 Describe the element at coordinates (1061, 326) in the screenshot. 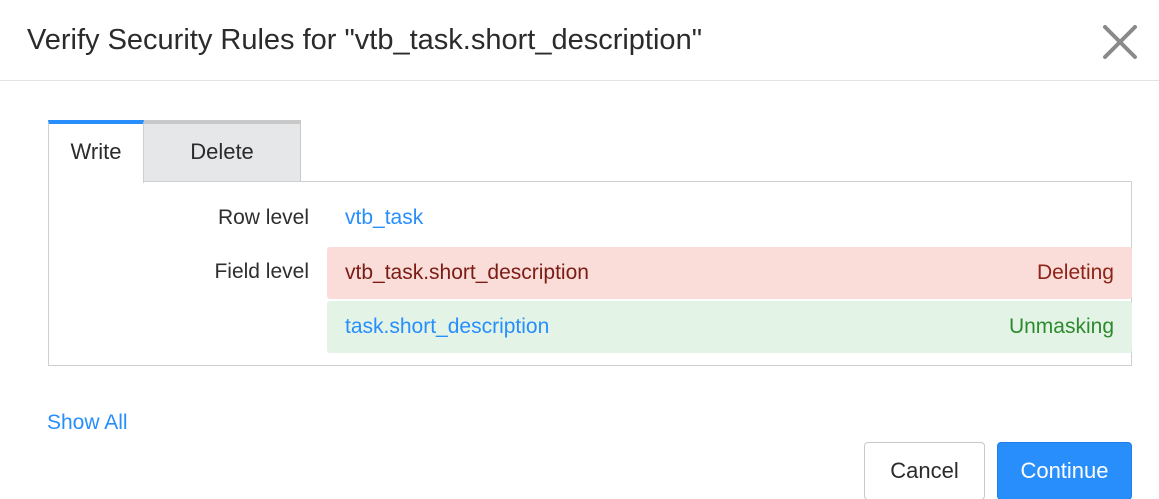

I see `status-label-unmasking: Unmasking` at that location.